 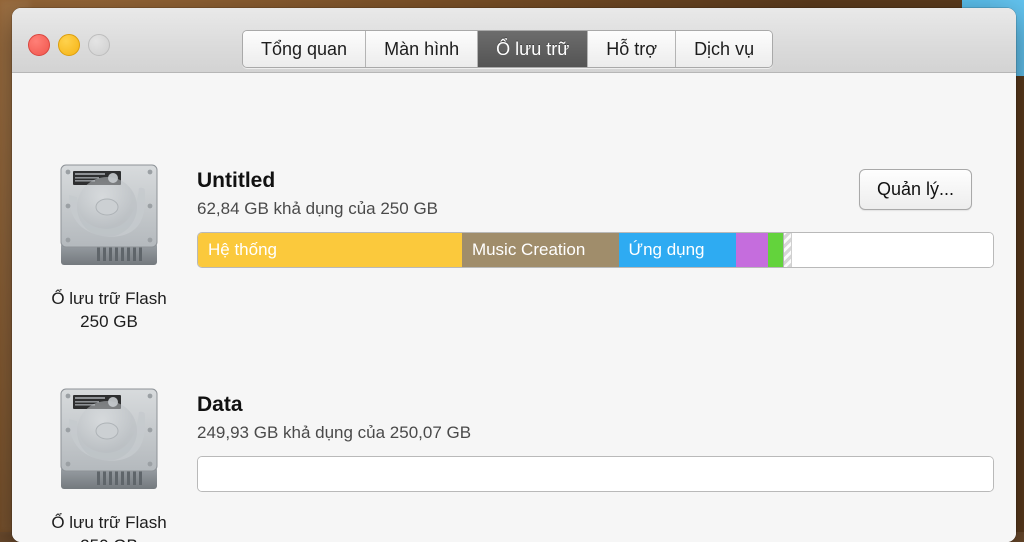 I want to click on zoom-button, so click(x=99, y=45).